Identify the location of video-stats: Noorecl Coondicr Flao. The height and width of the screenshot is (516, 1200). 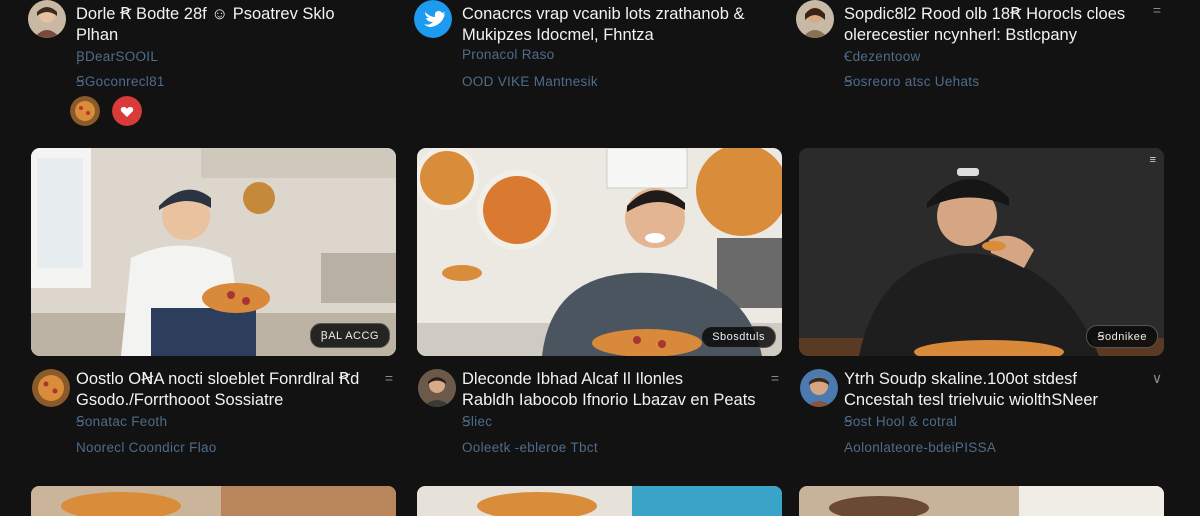
(146, 447).